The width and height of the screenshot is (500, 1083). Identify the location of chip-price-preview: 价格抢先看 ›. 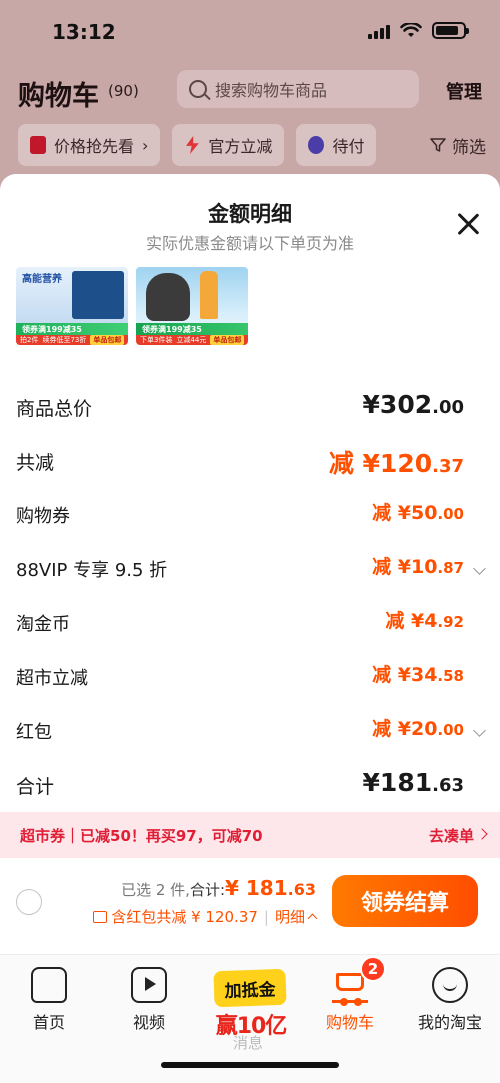
(89, 145).